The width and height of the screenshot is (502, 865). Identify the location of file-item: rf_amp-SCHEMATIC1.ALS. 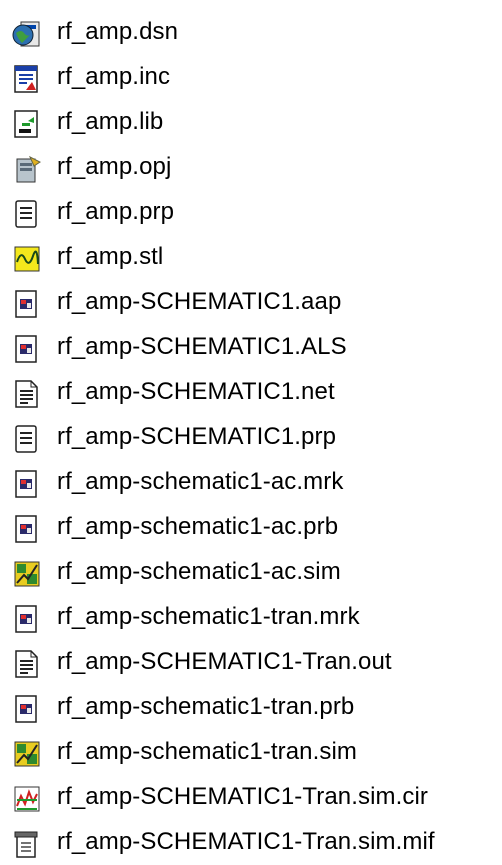
(251, 348).